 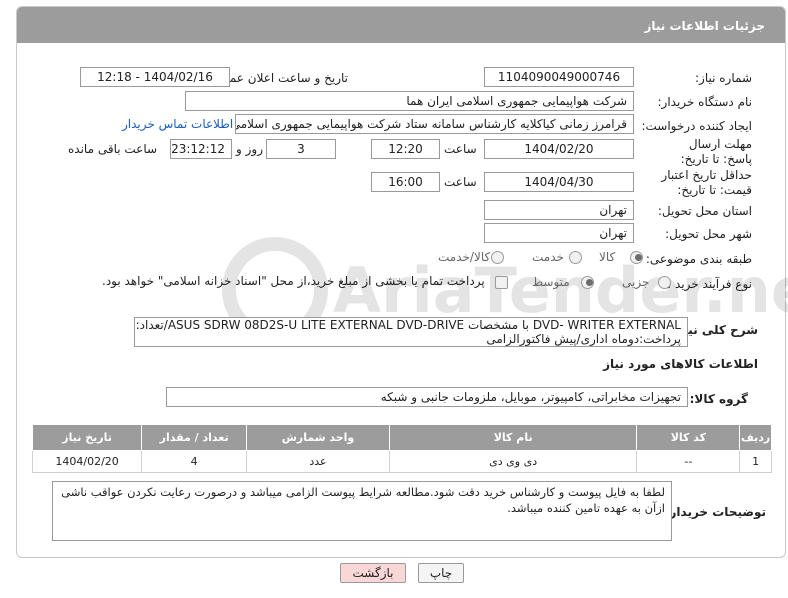 What do you see at coordinates (688, 437) in the screenshot?
I see `col-header-item-code: کد کالا` at bounding box center [688, 437].